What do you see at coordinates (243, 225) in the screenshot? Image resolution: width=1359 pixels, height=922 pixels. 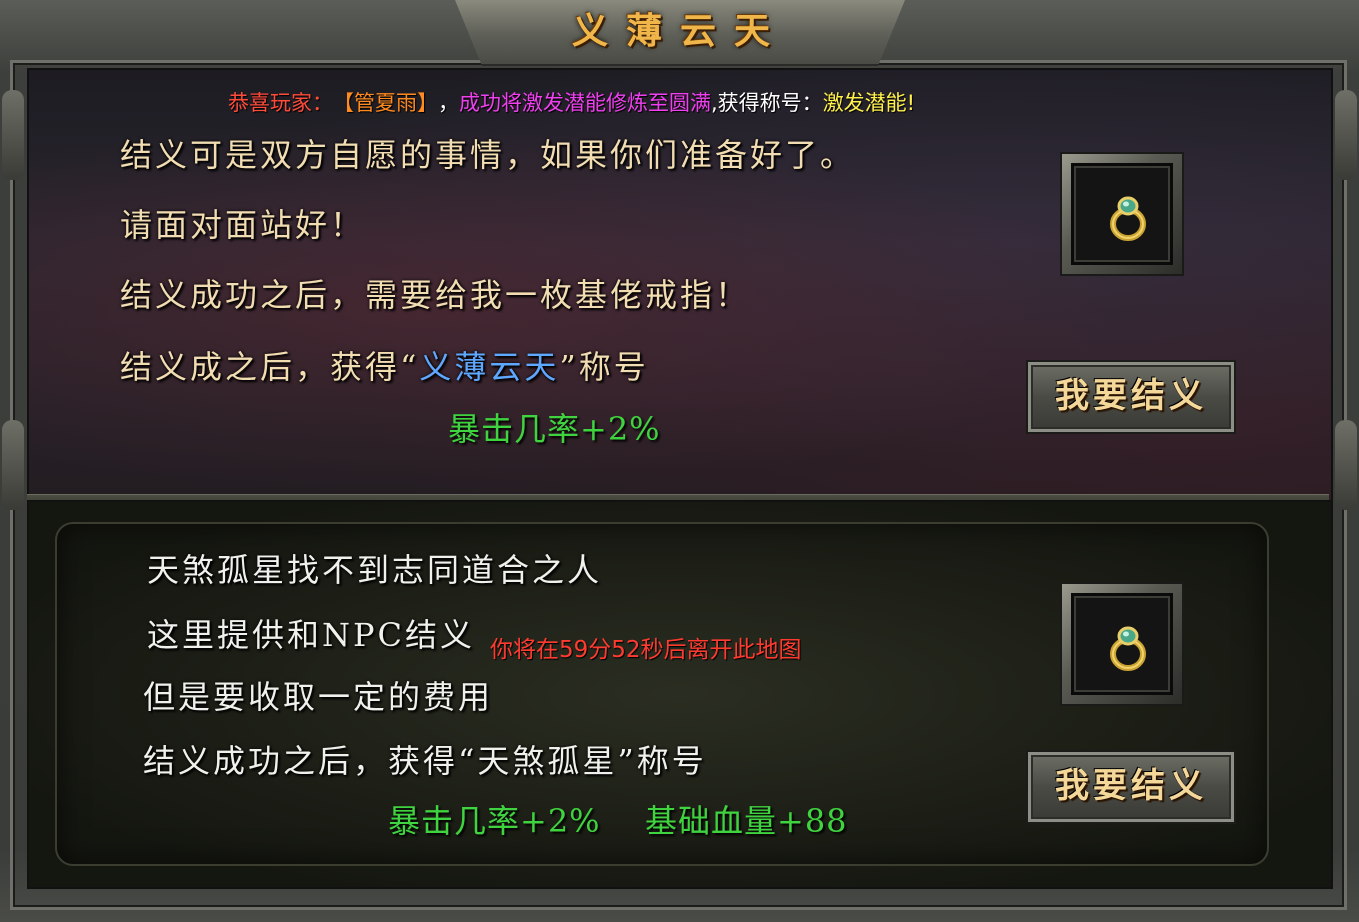 I see `top-line-2: 请面对面站好！` at bounding box center [243, 225].